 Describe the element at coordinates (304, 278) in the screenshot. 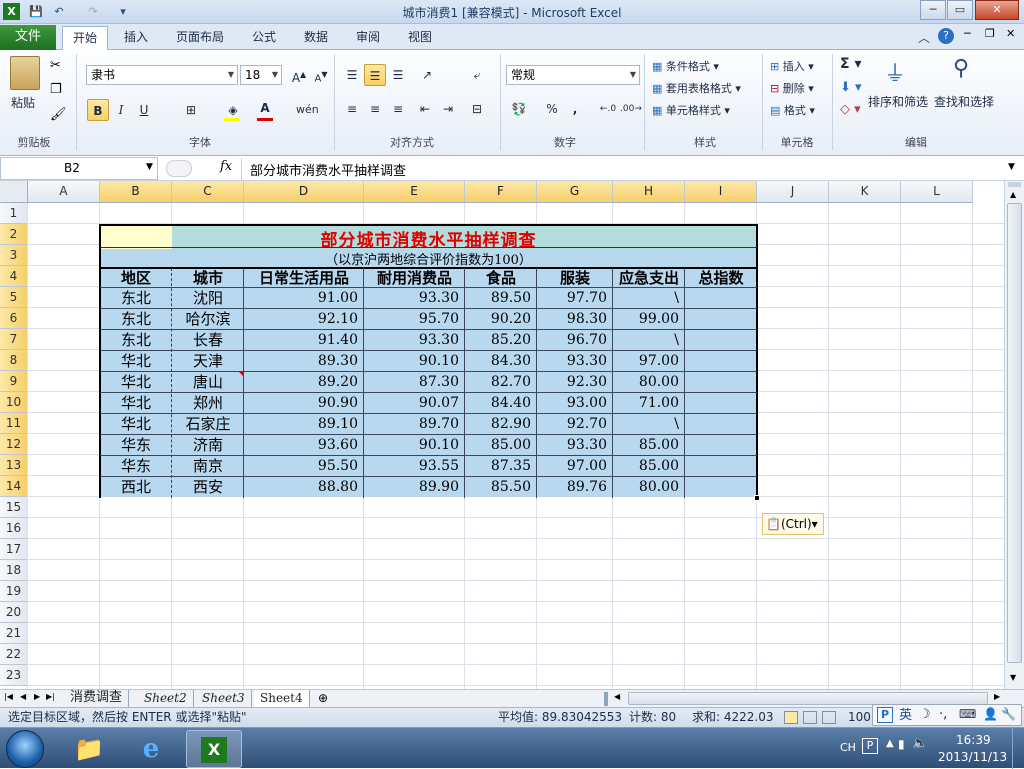

I see `column-header-cell: 日常生活用品` at that location.